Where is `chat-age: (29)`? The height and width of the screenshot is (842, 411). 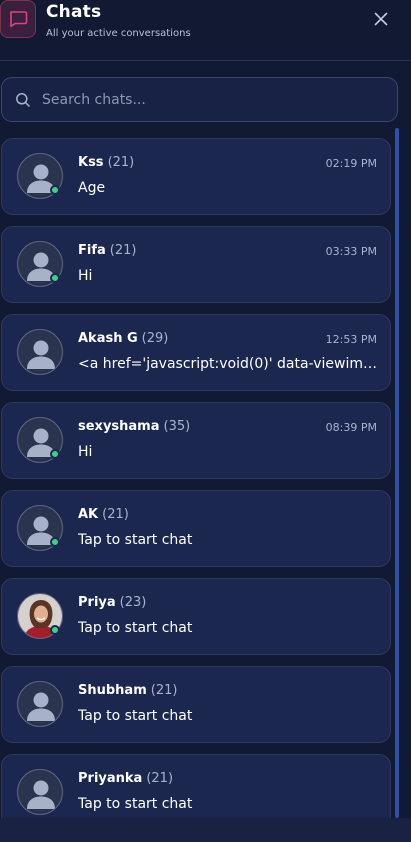 chat-age: (29) is located at coordinates (155, 338).